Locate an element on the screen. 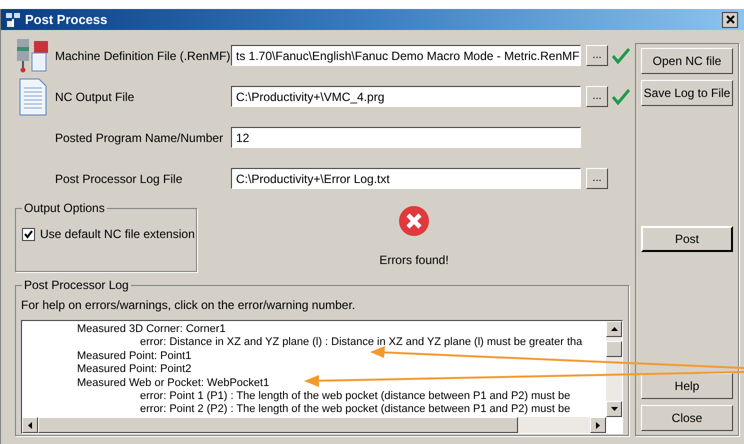 The height and width of the screenshot is (444, 744). scroll-right-button is located at coordinates (598, 425).